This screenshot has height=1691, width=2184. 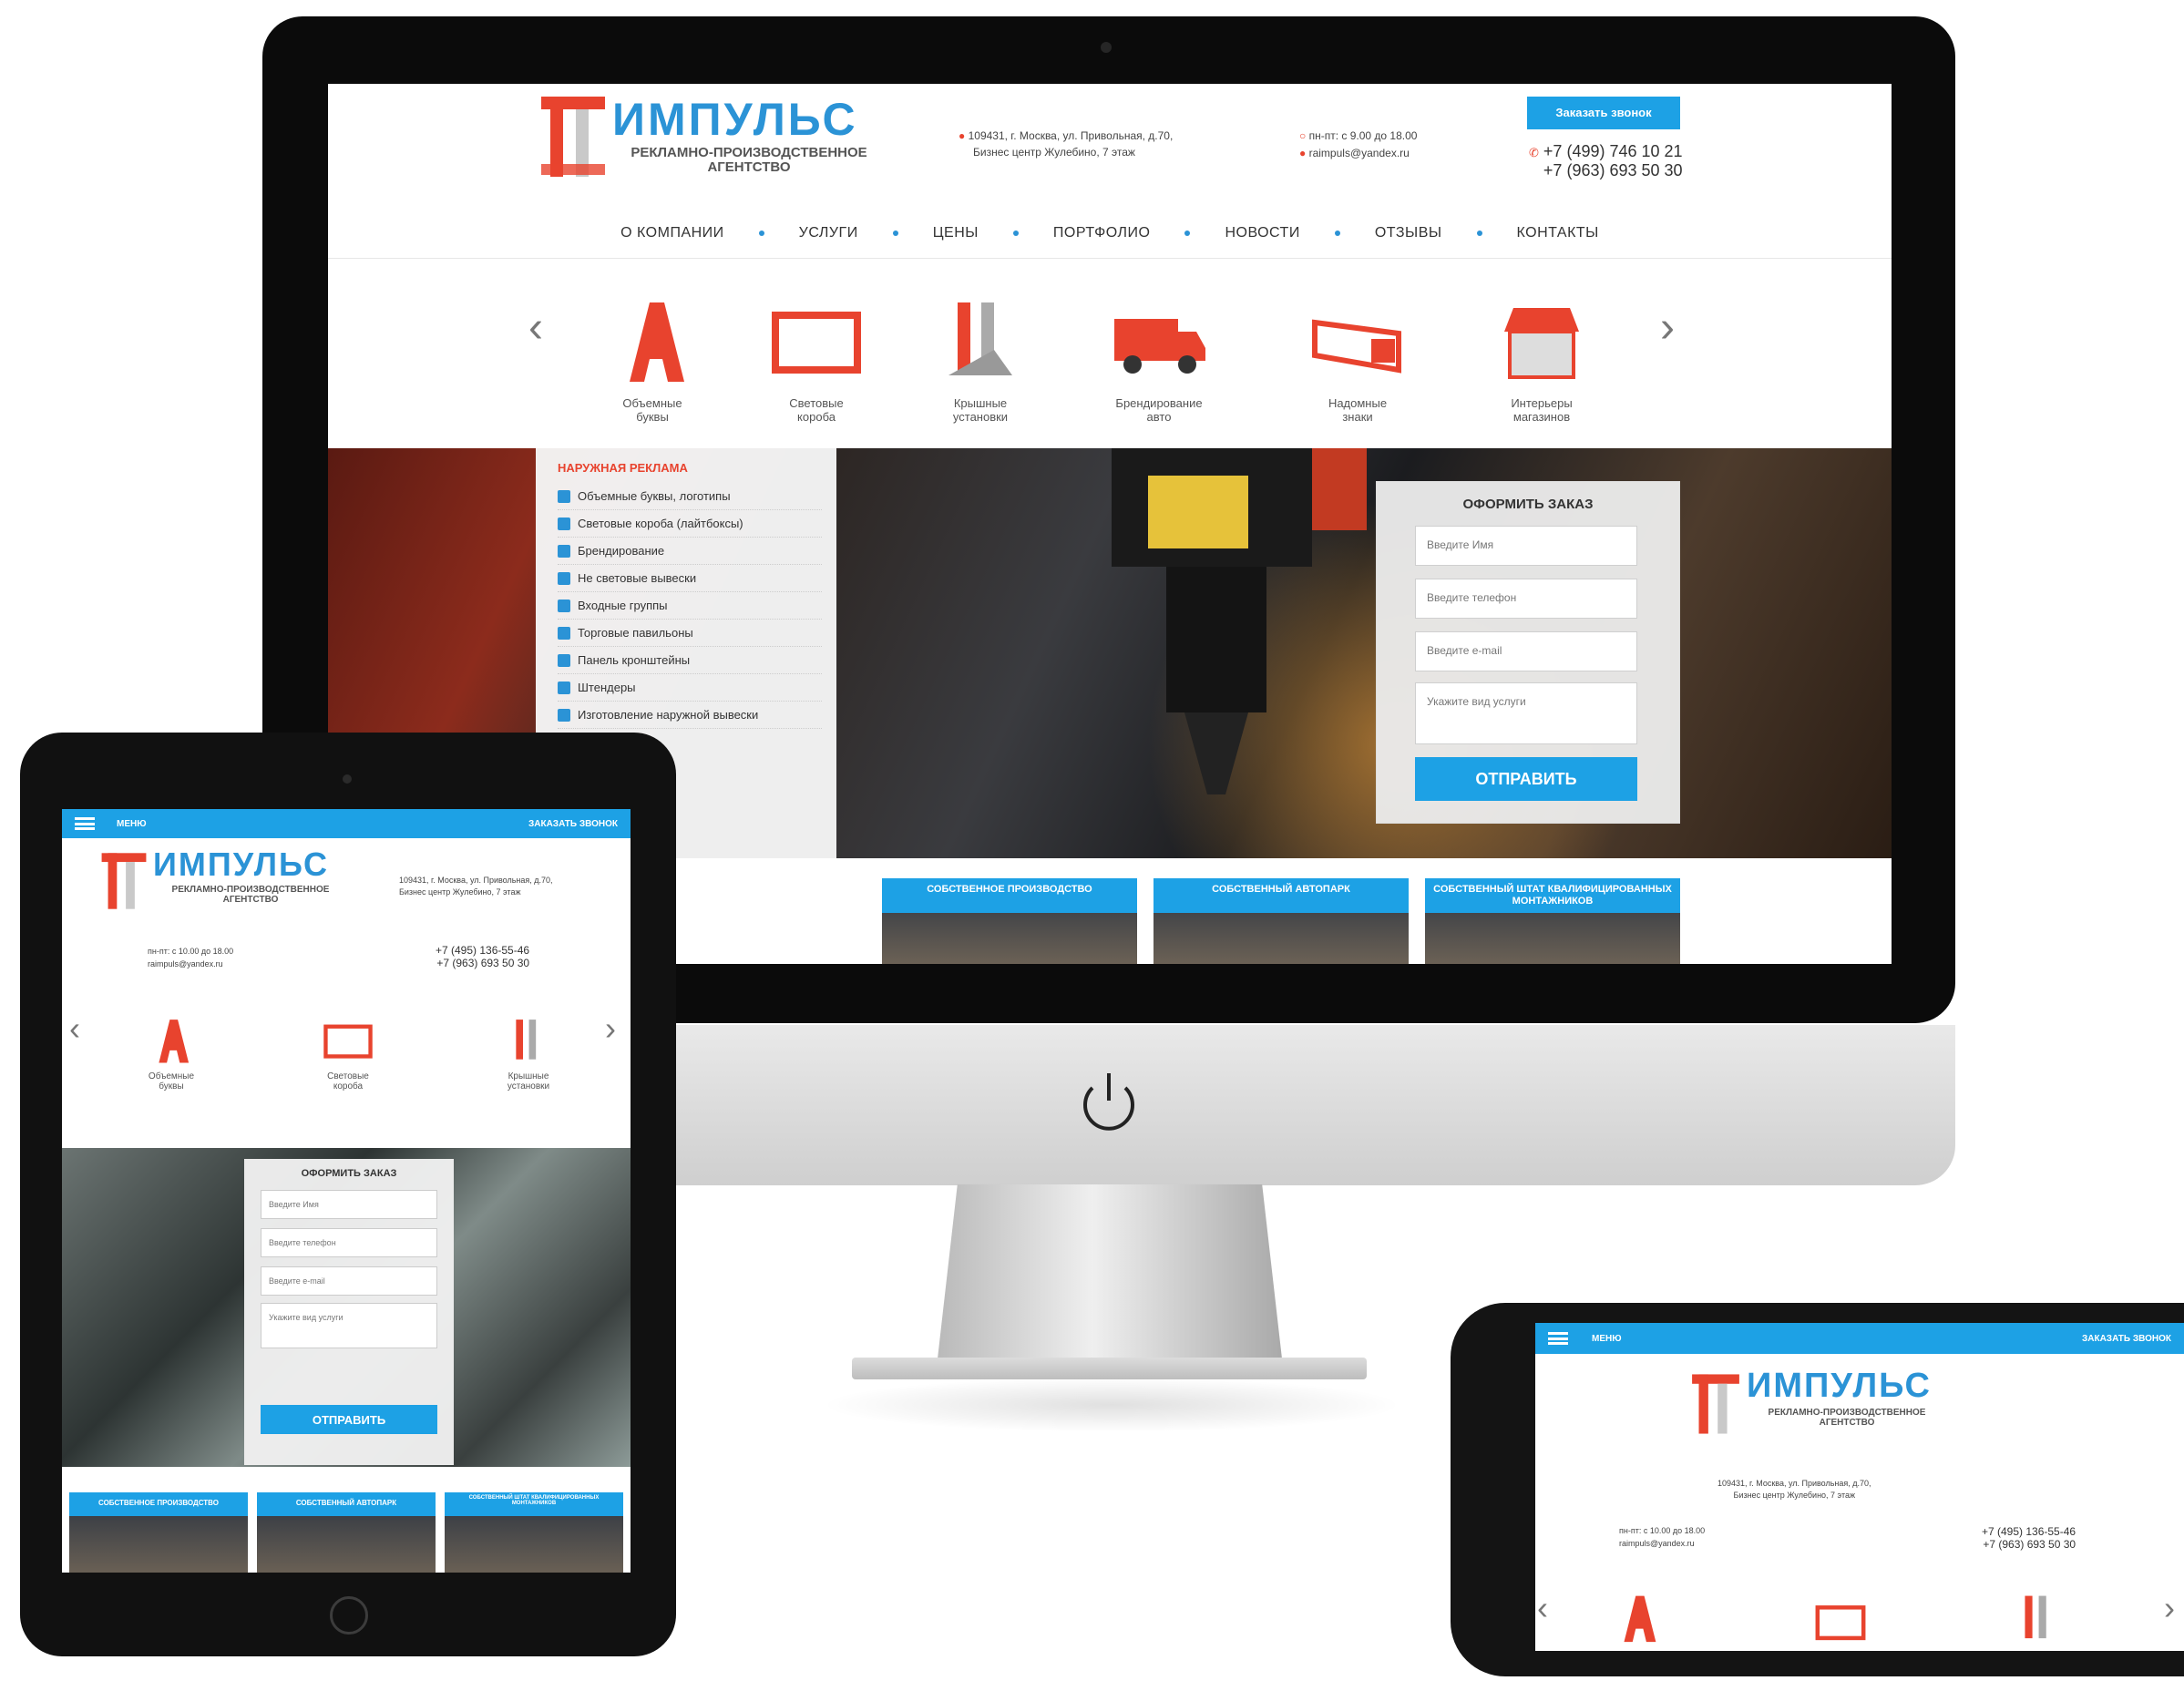 I want to click on sidebar-item: Торговые павильоны, so click(x=690, y=633).